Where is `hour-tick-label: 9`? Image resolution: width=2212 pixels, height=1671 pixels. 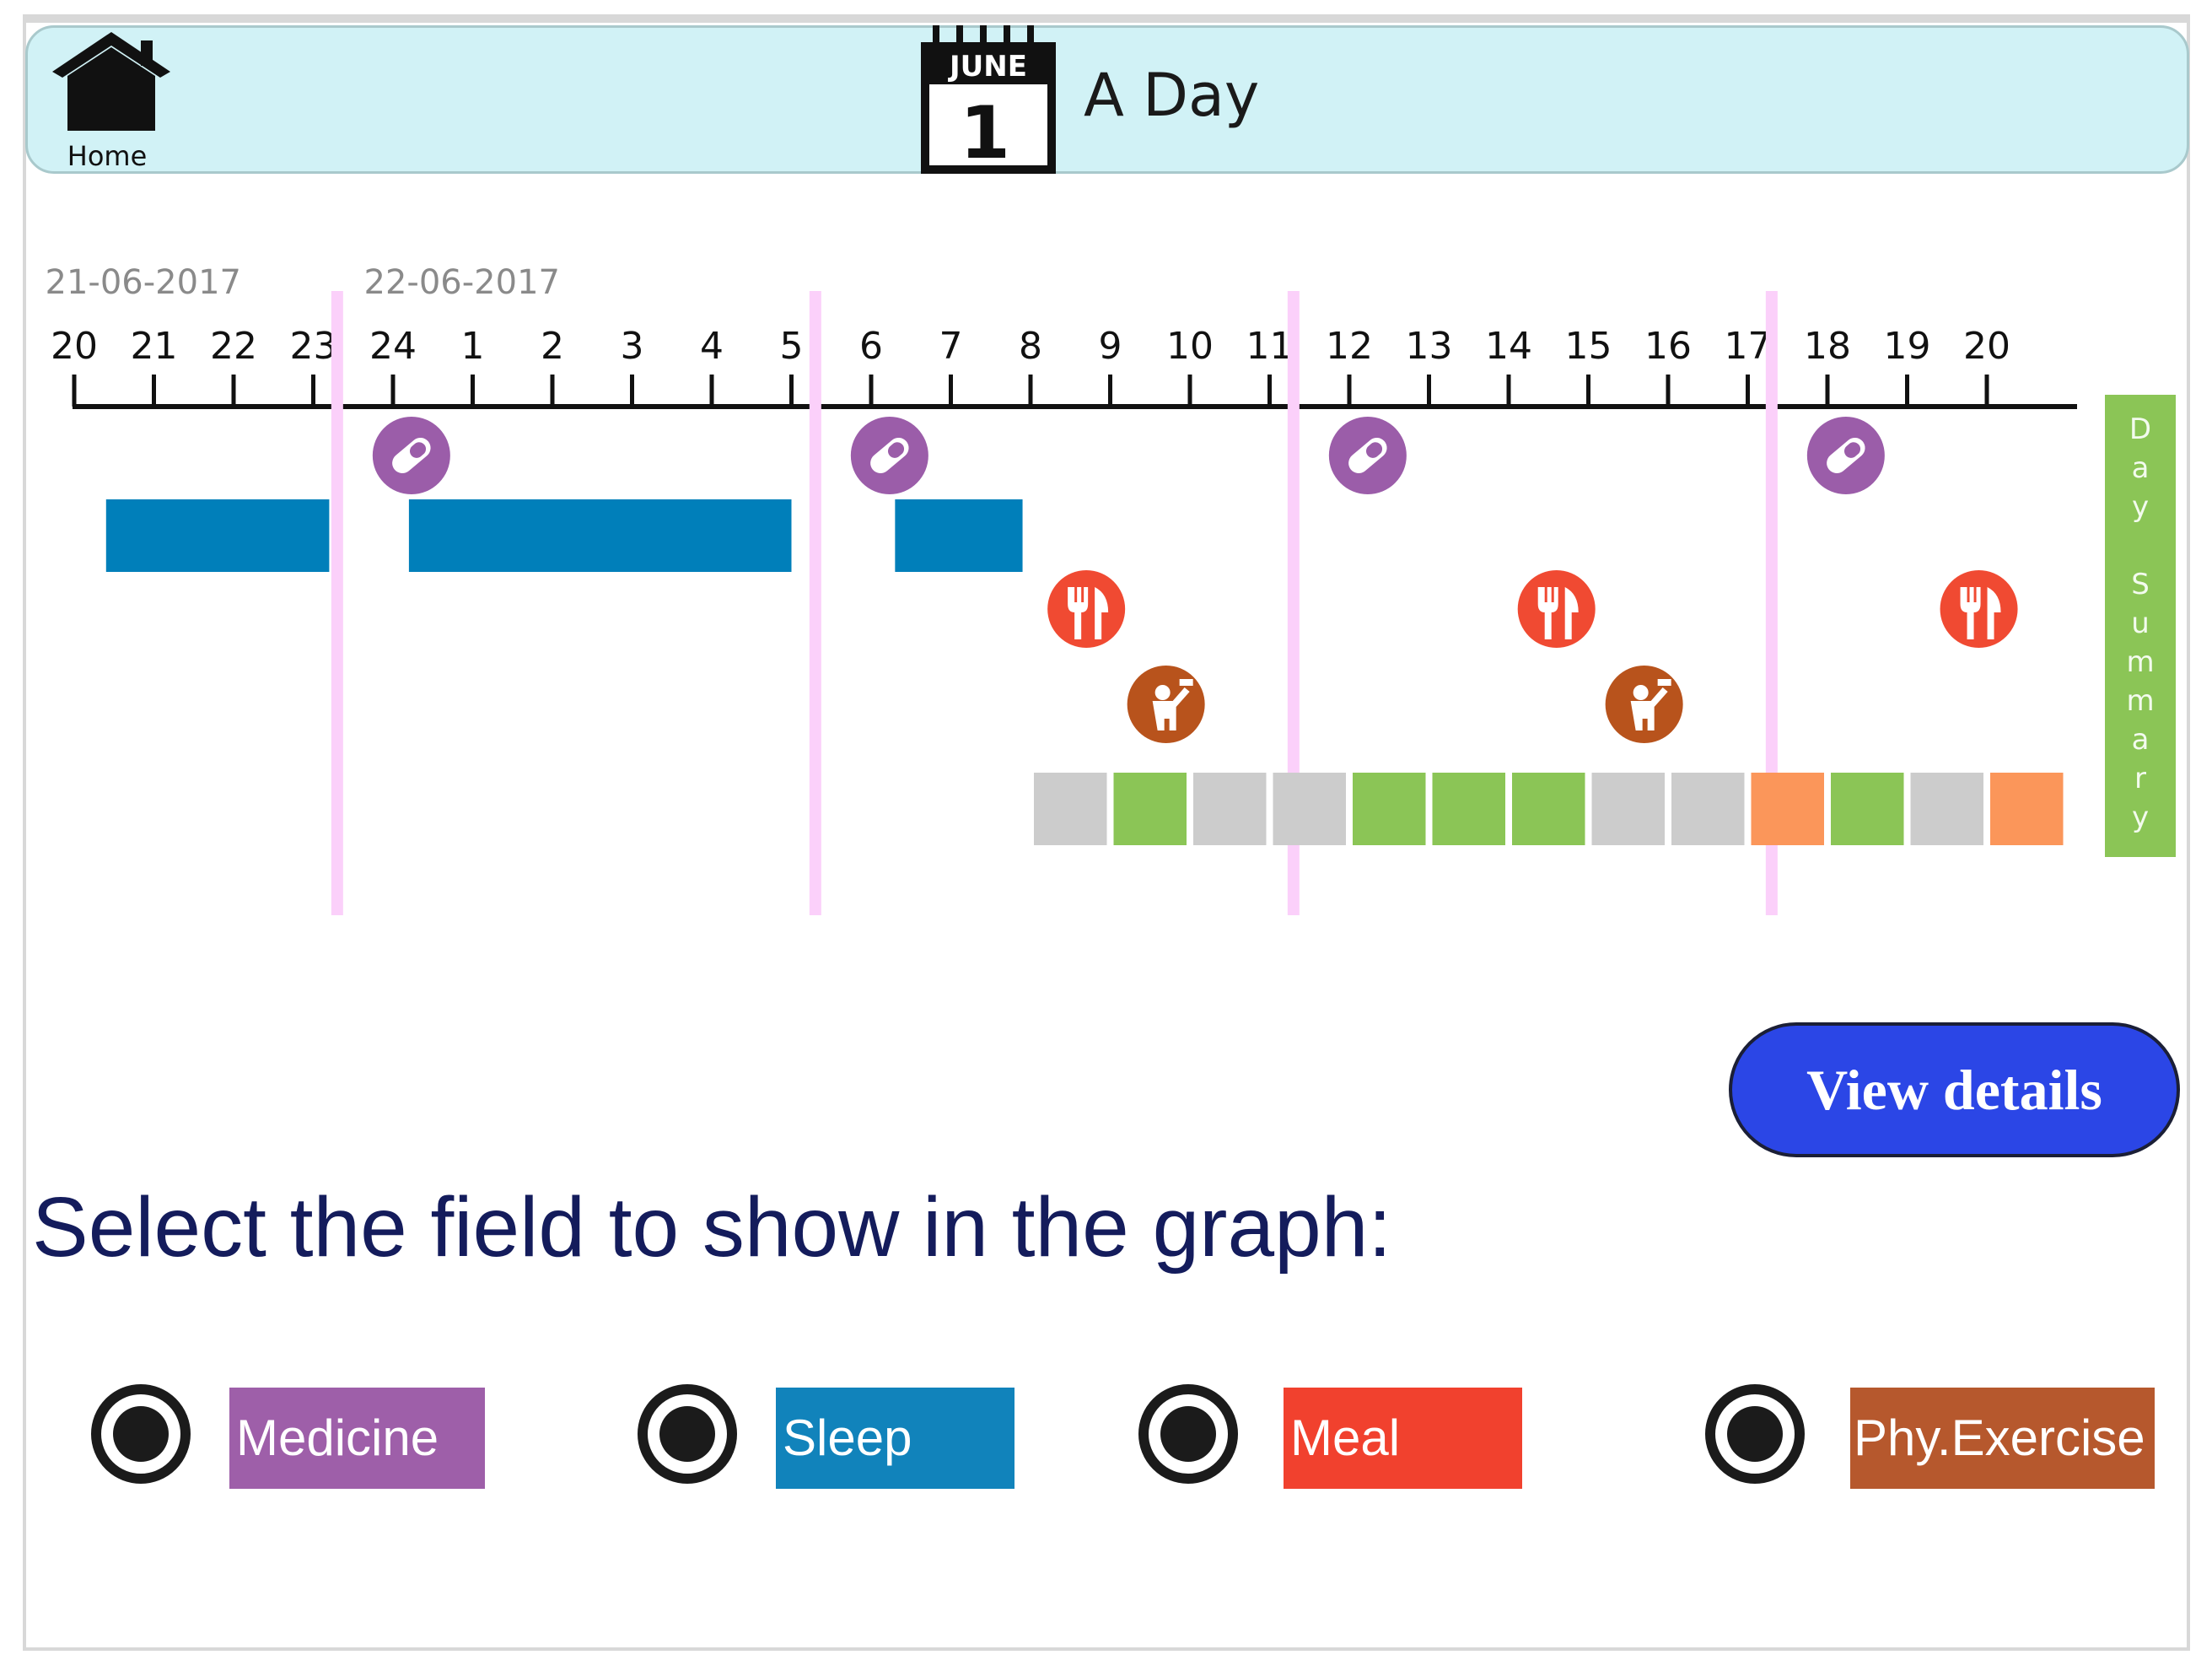 hour-tick-label: 9 is located at coordinates (1110, 346).